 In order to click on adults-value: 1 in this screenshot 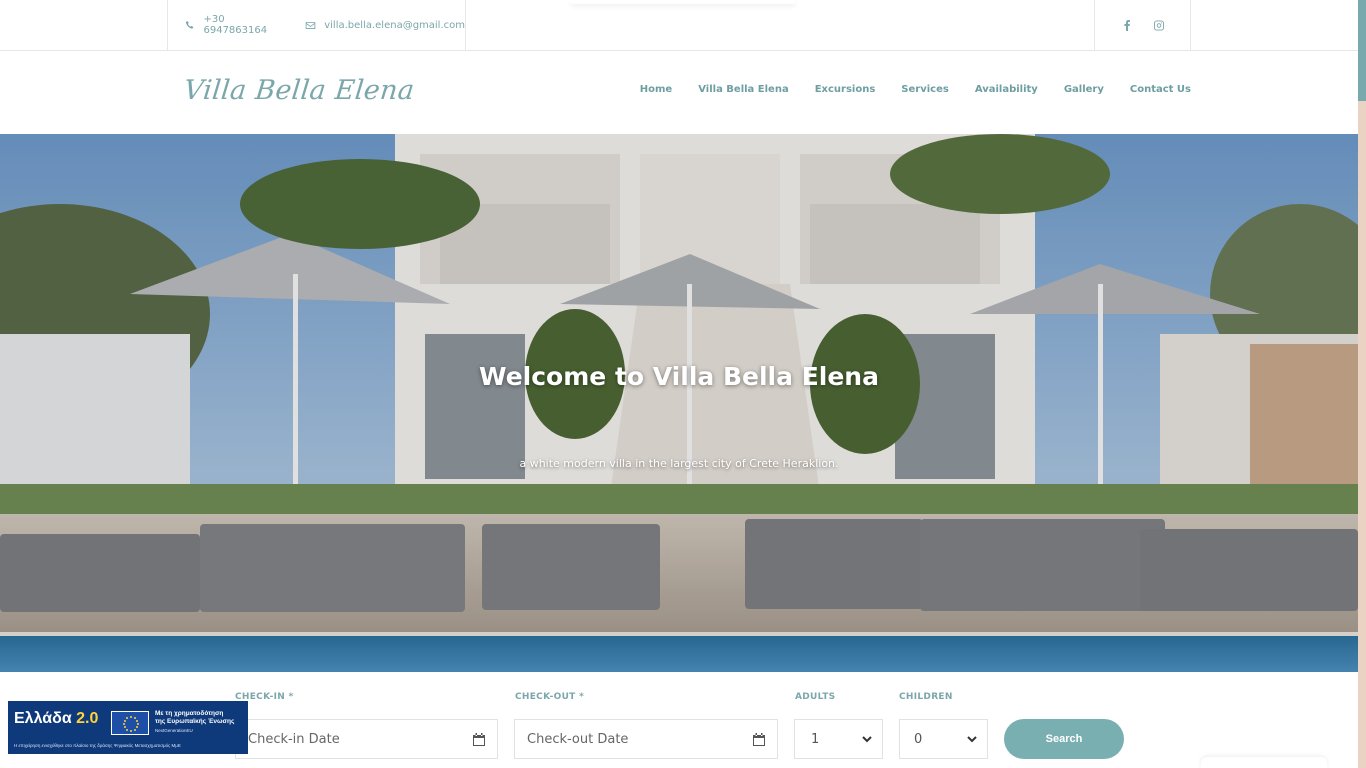, I will do `click(815, 739)`.